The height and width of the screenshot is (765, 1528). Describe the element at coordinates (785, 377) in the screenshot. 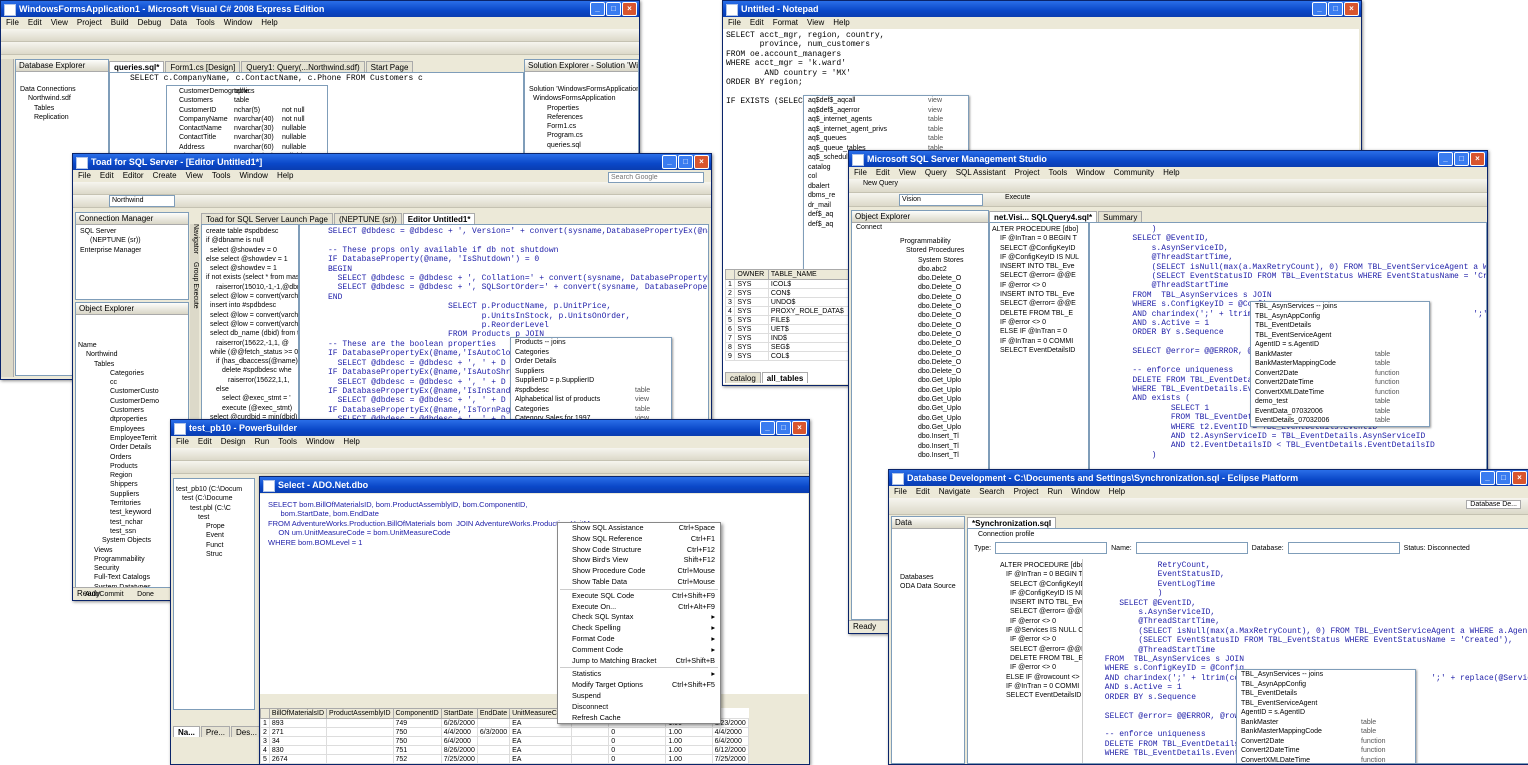

I see `tab: all_tables` at that location.